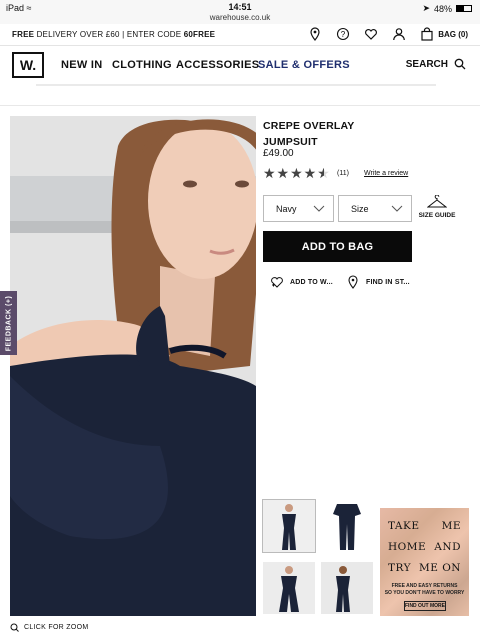 This screenshot has width=480, height=640. I want to click on zoom-link: CLICK FOR ZOOM, so click(49, 627).